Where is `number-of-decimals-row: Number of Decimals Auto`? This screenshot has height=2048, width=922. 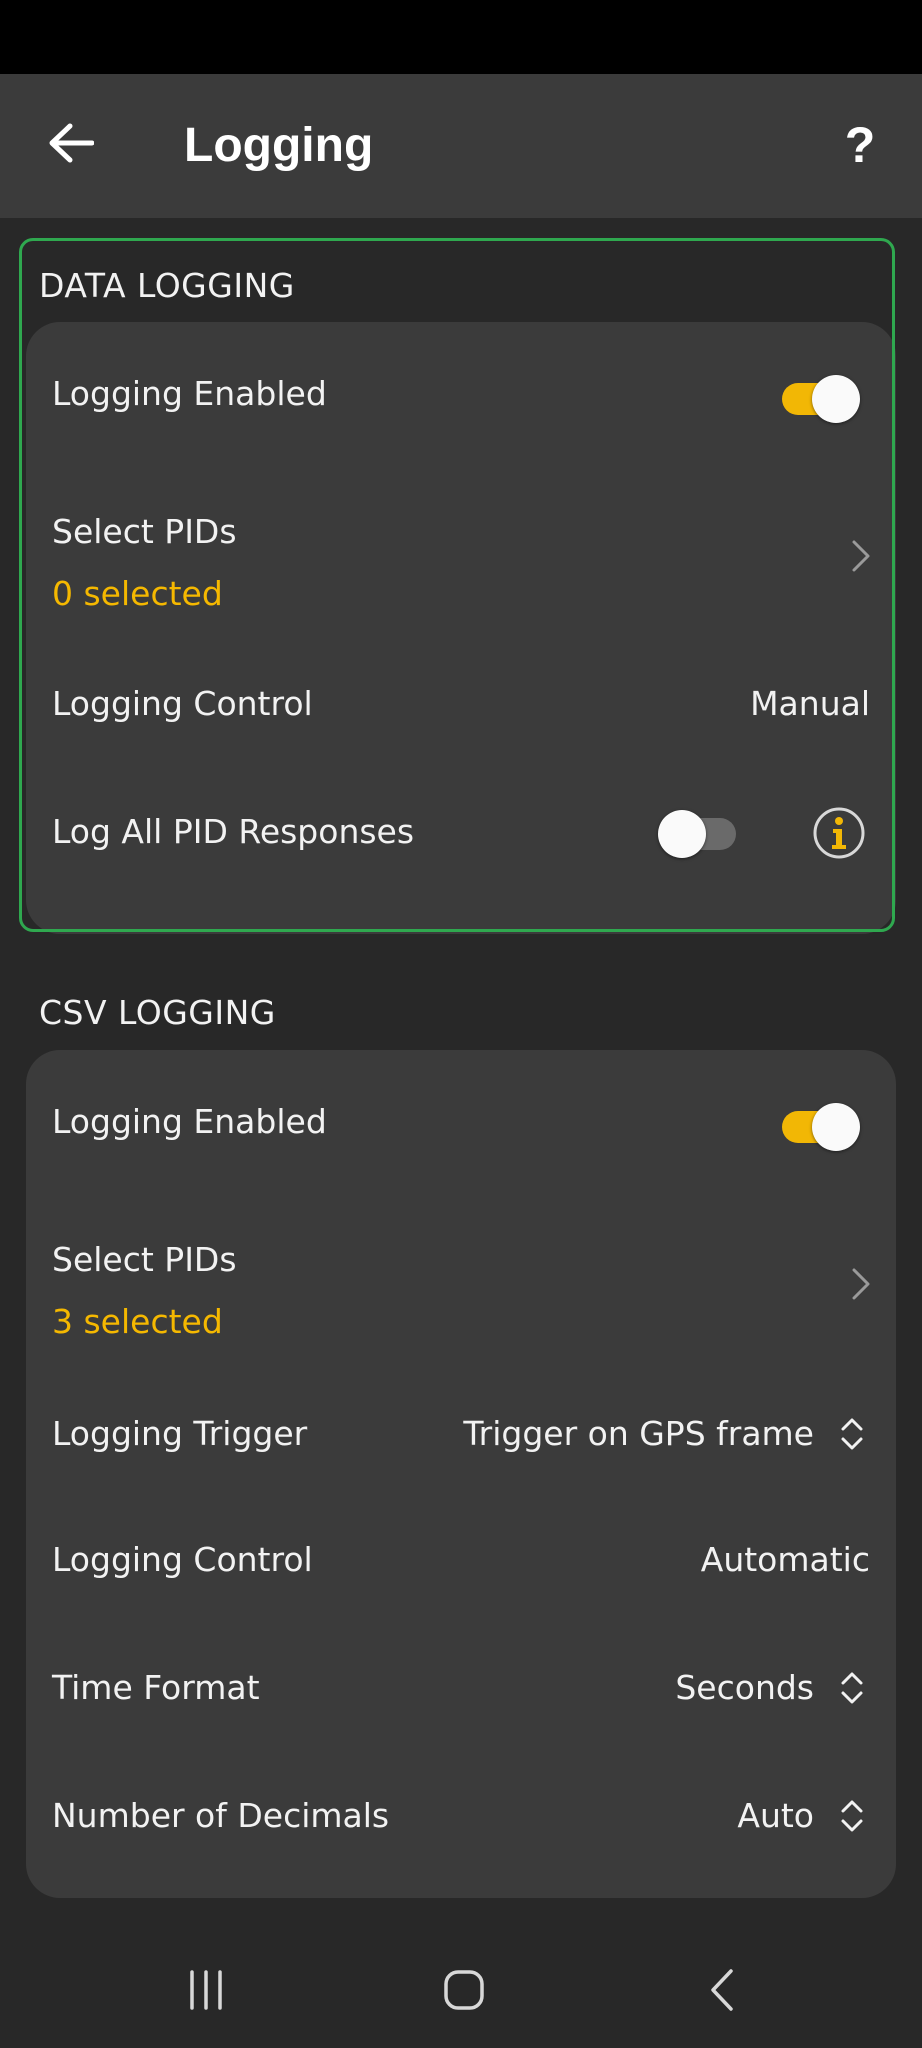
number-of-decimals-row: Number of Decimals Auto is located at coordinates (461, 1818).